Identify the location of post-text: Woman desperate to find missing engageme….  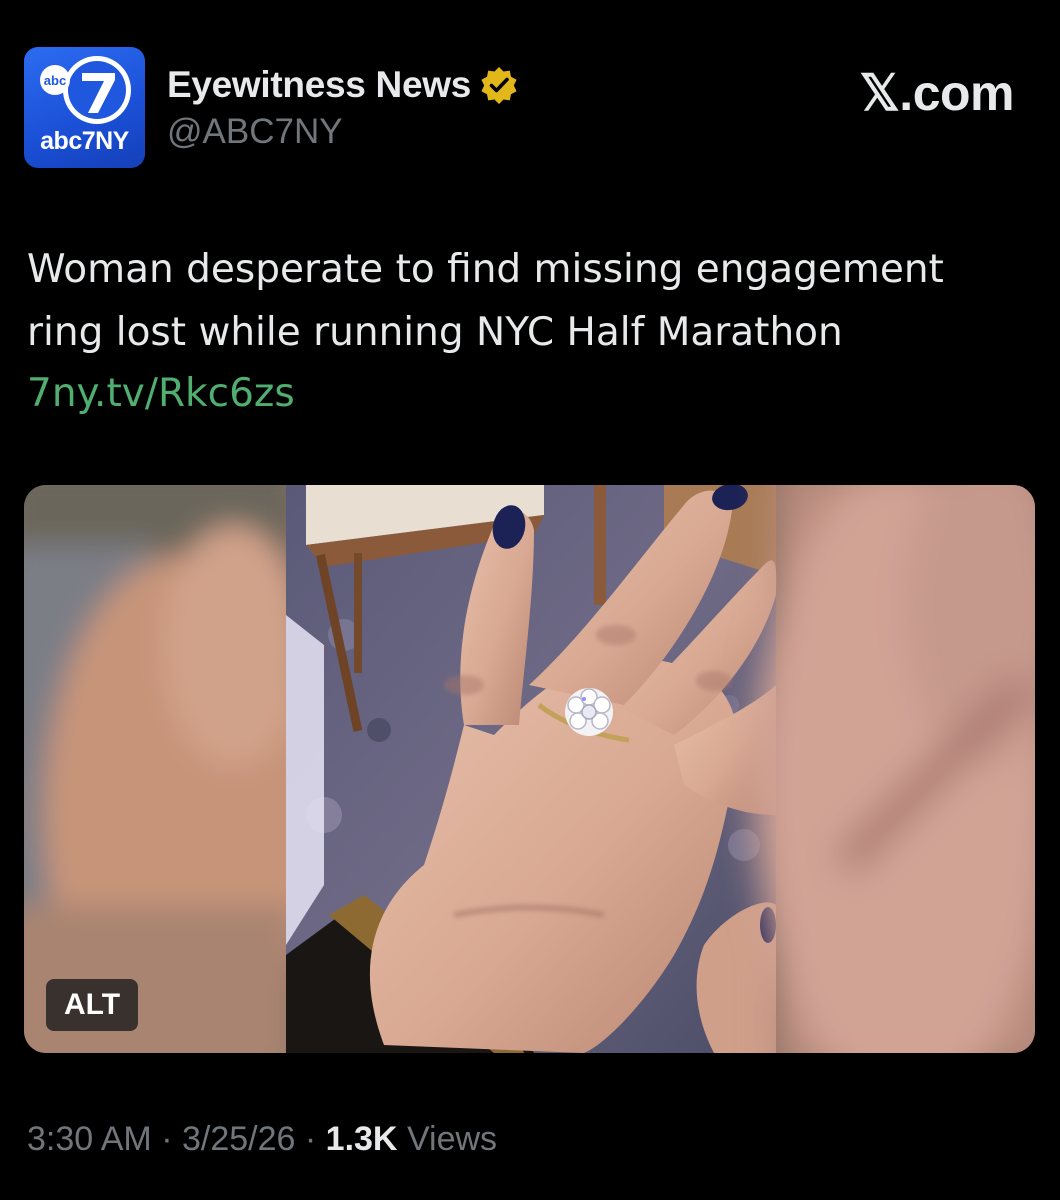
(485, 301).